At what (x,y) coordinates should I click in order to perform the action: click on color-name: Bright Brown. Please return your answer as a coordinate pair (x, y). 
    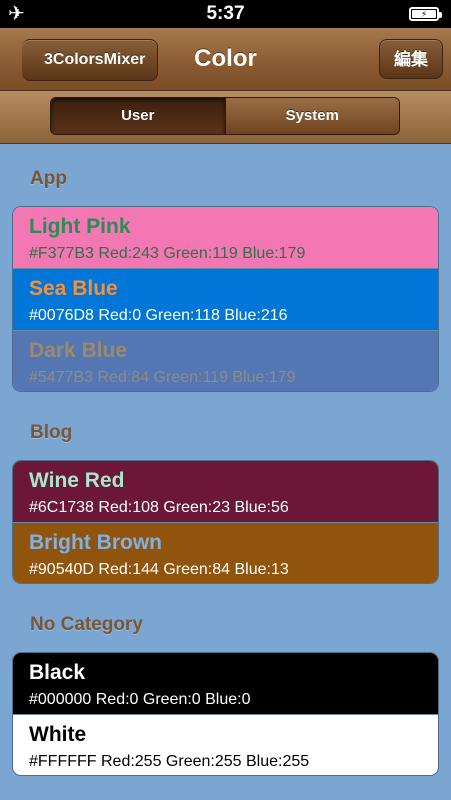
    Looking at the image, I should click on (95, 542).